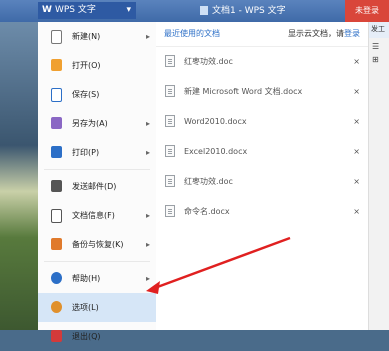 This screenshot has height=351, width=389. What do you see at coordinates (379, 57) in the screenshot?
I see `grid-icon: ⊞` at bounding box center [379, 57].